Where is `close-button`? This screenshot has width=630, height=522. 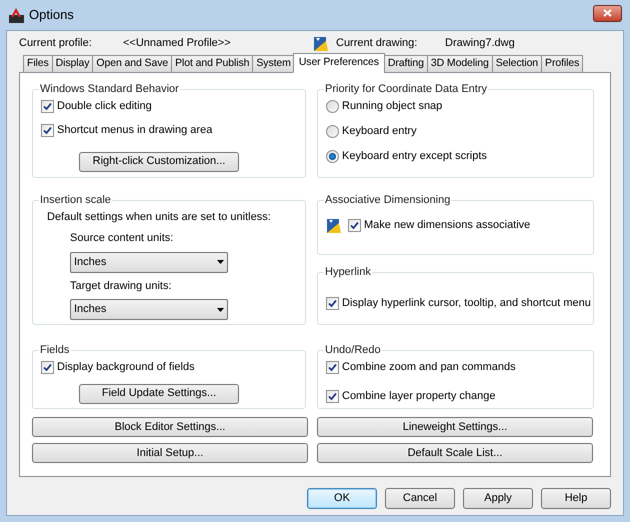
close-button is located at coordinates (607, 13).